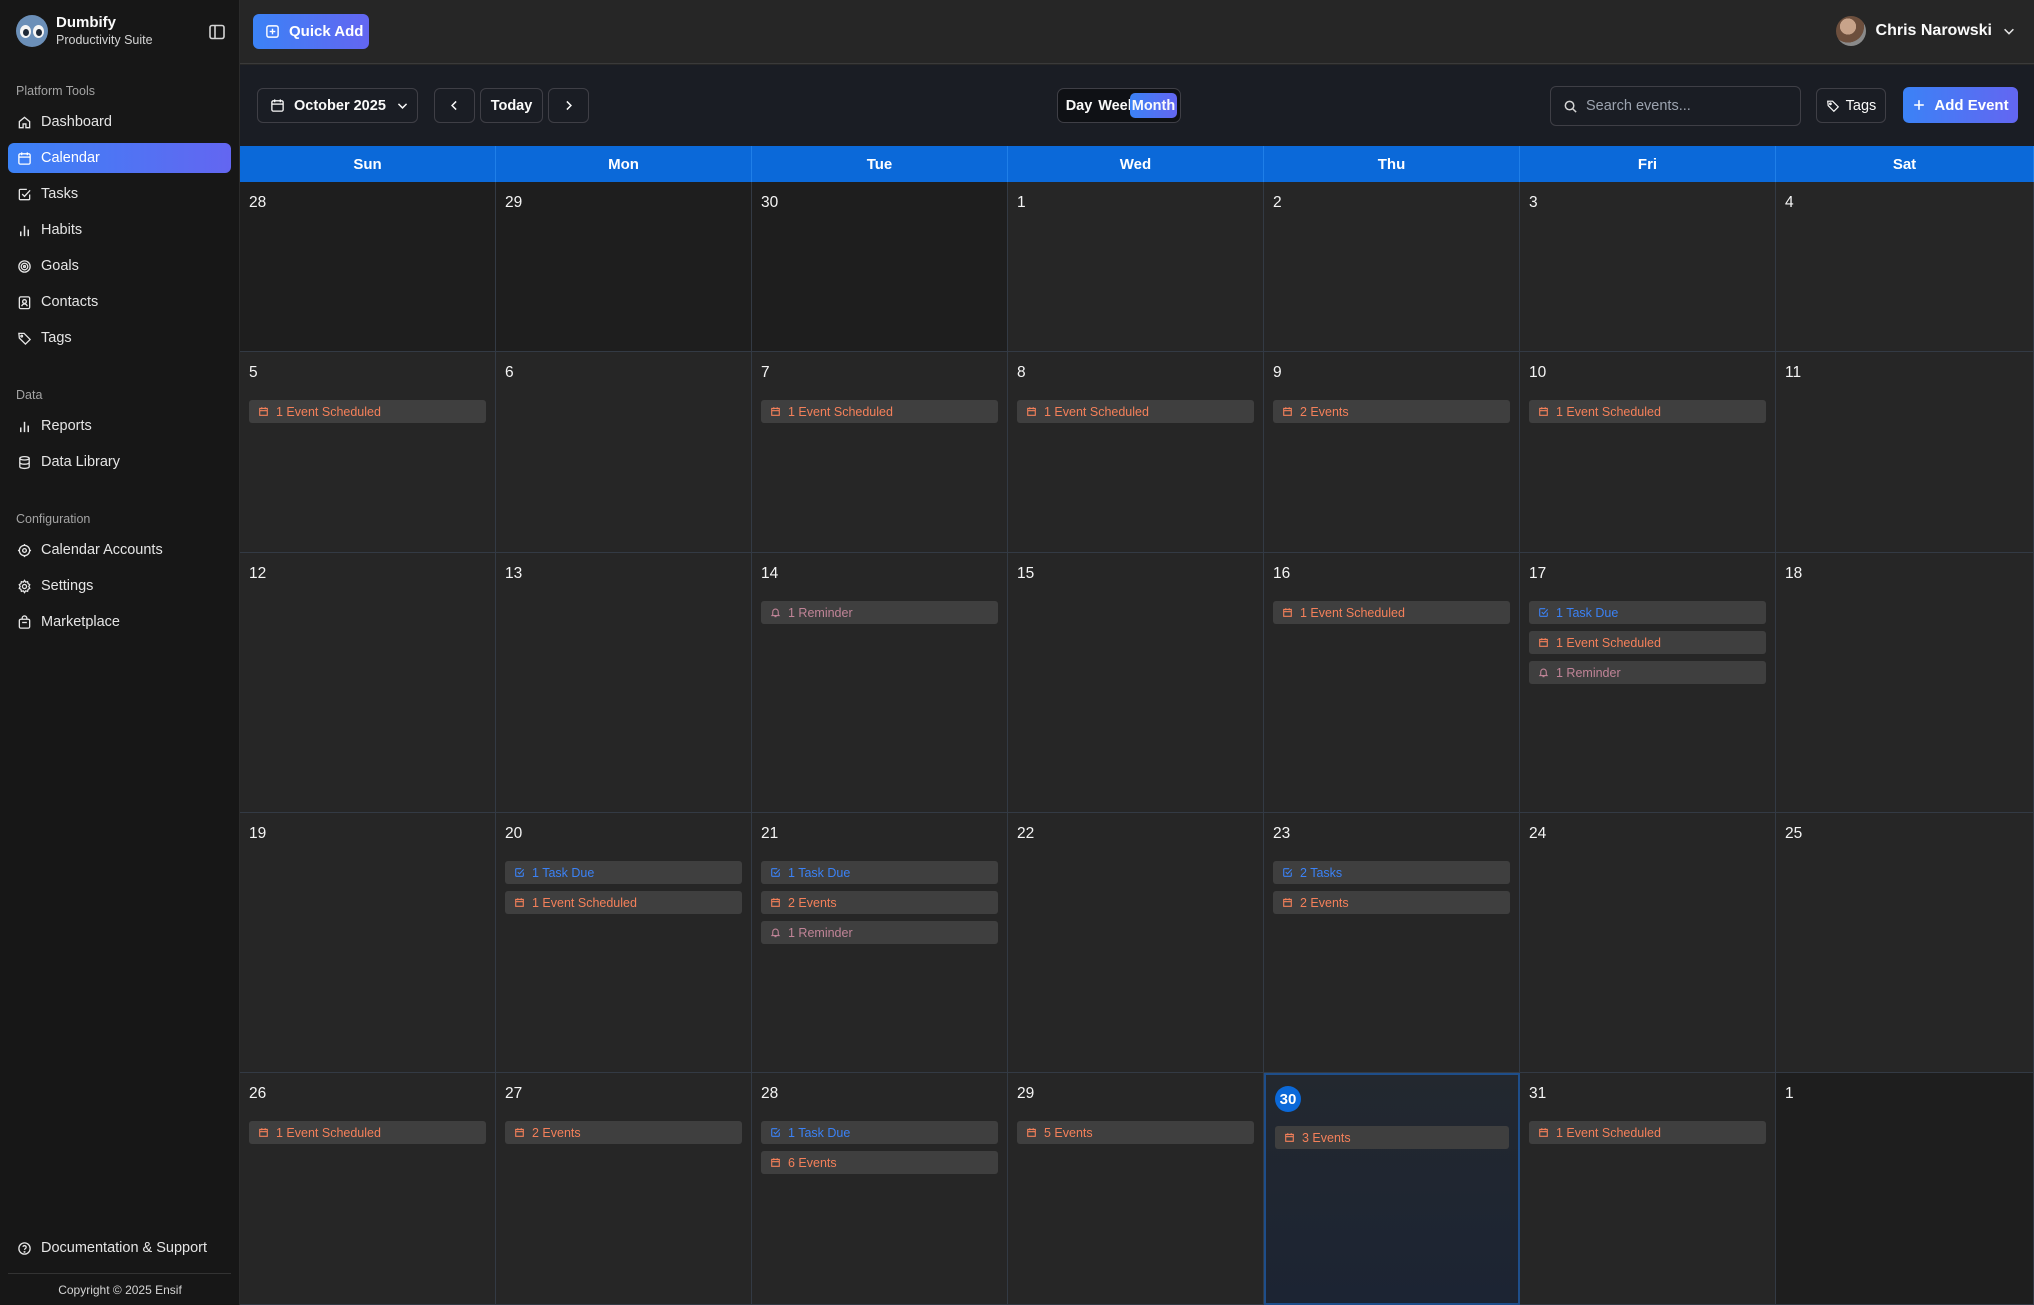 The width and height of the screenshot is (2034, 1305). Describe the element at coordinates (1153, 105) in the screenshot. I see `view-month-tab: Month` at that location.